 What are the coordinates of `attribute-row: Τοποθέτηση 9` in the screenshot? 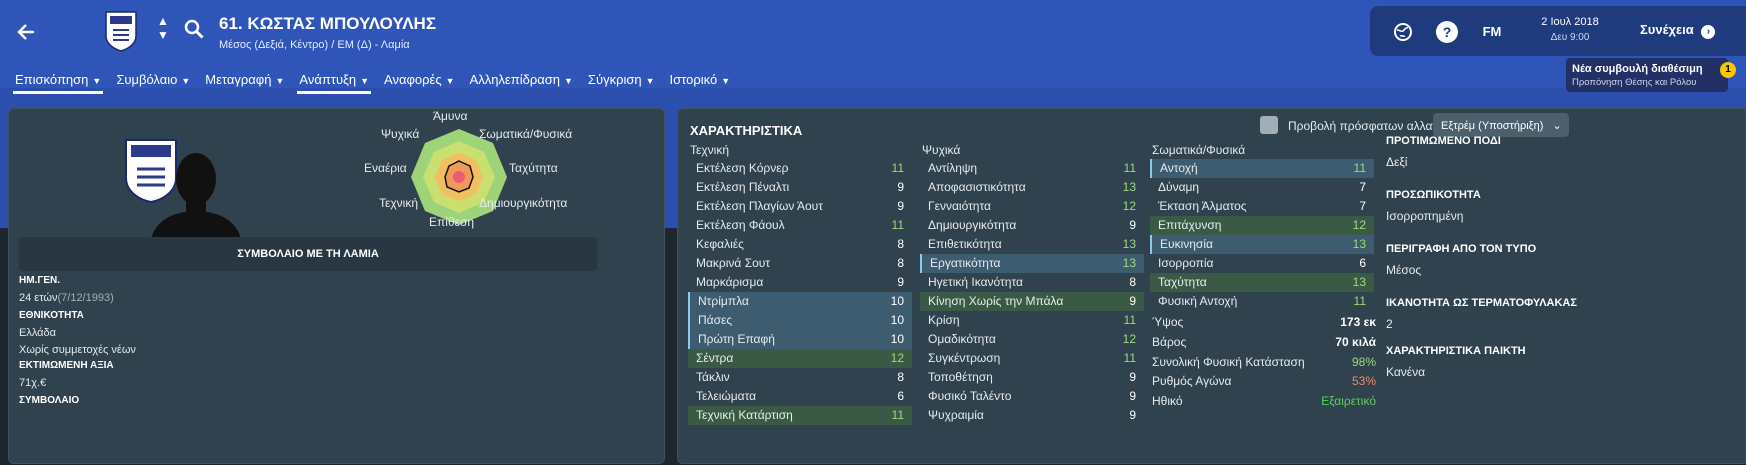 It's located at (1032, 377).